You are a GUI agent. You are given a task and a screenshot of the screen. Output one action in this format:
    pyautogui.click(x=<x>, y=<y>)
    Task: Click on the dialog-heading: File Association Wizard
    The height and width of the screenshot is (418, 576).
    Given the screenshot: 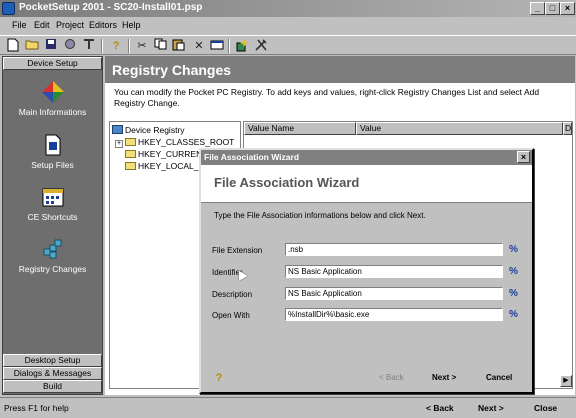 What is the action you would take?
    pyautogui.click(x=287, y=182)
    